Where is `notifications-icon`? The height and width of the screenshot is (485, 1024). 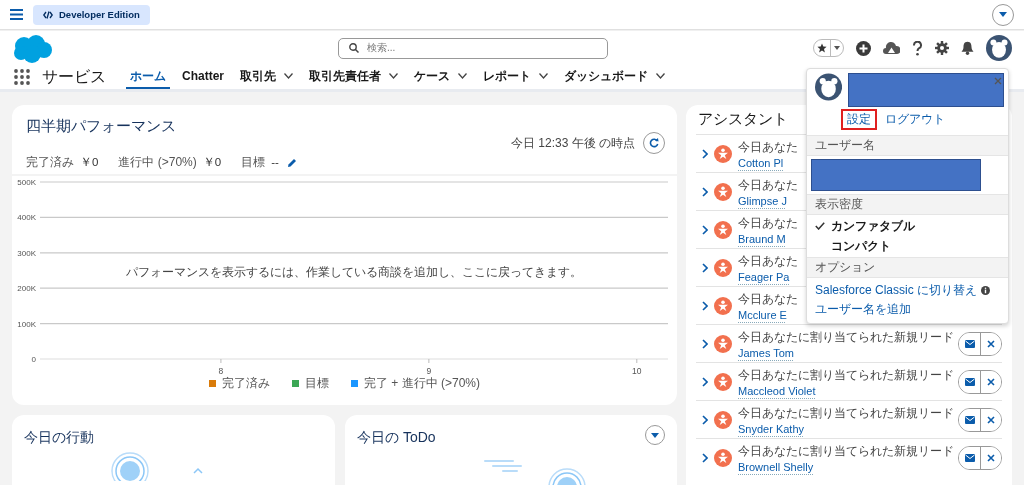 notifications-icon is located at coordinates (967, 48).